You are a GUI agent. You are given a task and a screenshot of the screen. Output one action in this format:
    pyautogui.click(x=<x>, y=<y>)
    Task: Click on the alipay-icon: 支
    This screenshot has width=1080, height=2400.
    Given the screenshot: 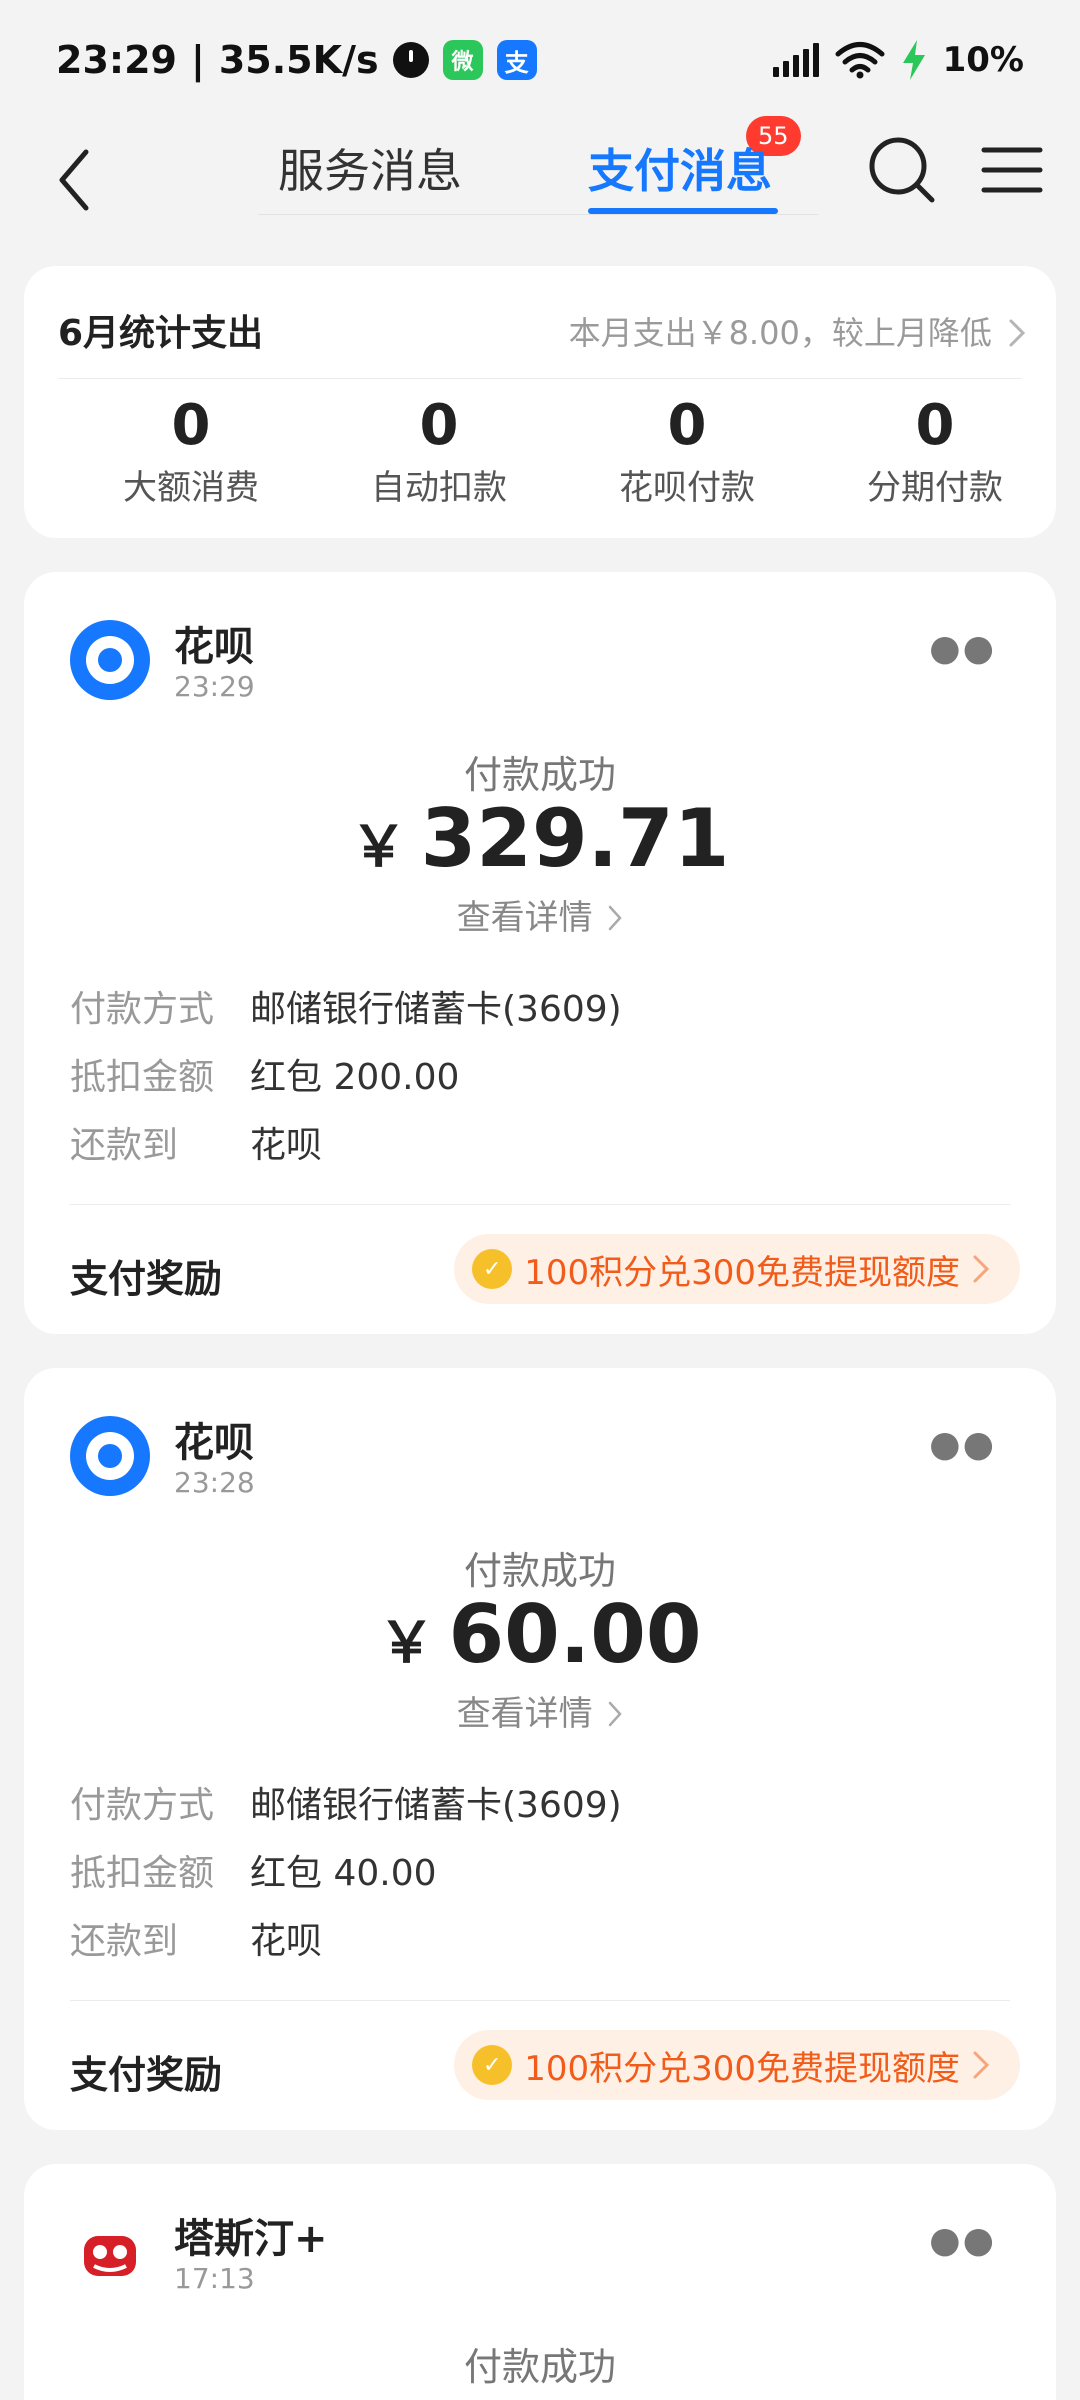 What is the action you would take?
    pyautogui.click(x=516, y=60)
    